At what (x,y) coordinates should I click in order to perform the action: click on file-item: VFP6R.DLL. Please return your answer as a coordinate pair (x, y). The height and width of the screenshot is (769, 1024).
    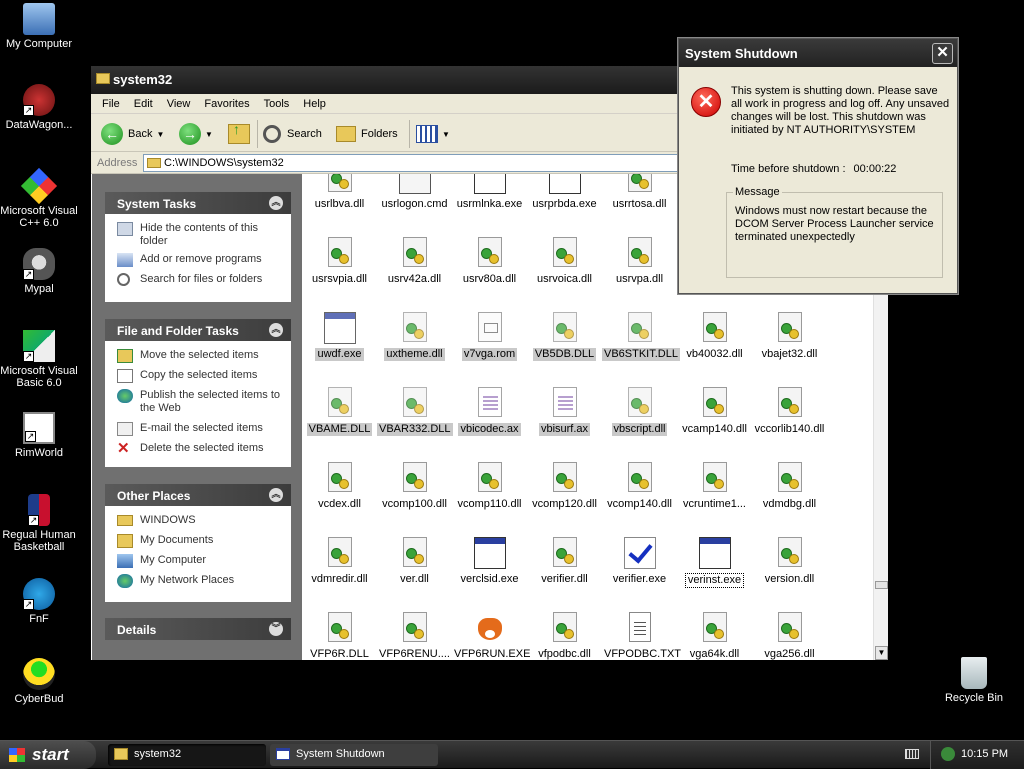
    Looking at the image, I should click on (339, 636).